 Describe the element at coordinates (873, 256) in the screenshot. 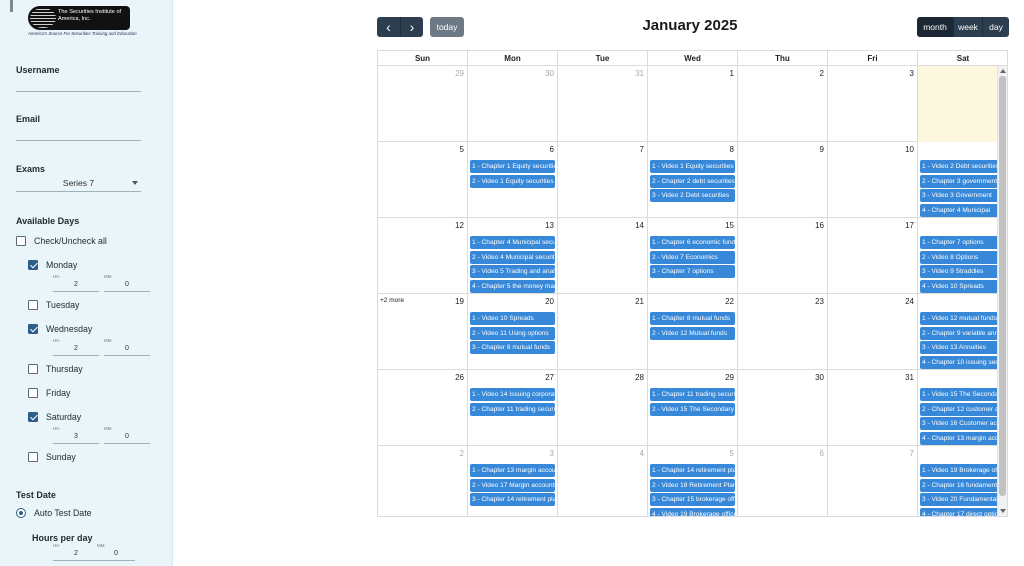

I see `day-cell: 17` at that location.